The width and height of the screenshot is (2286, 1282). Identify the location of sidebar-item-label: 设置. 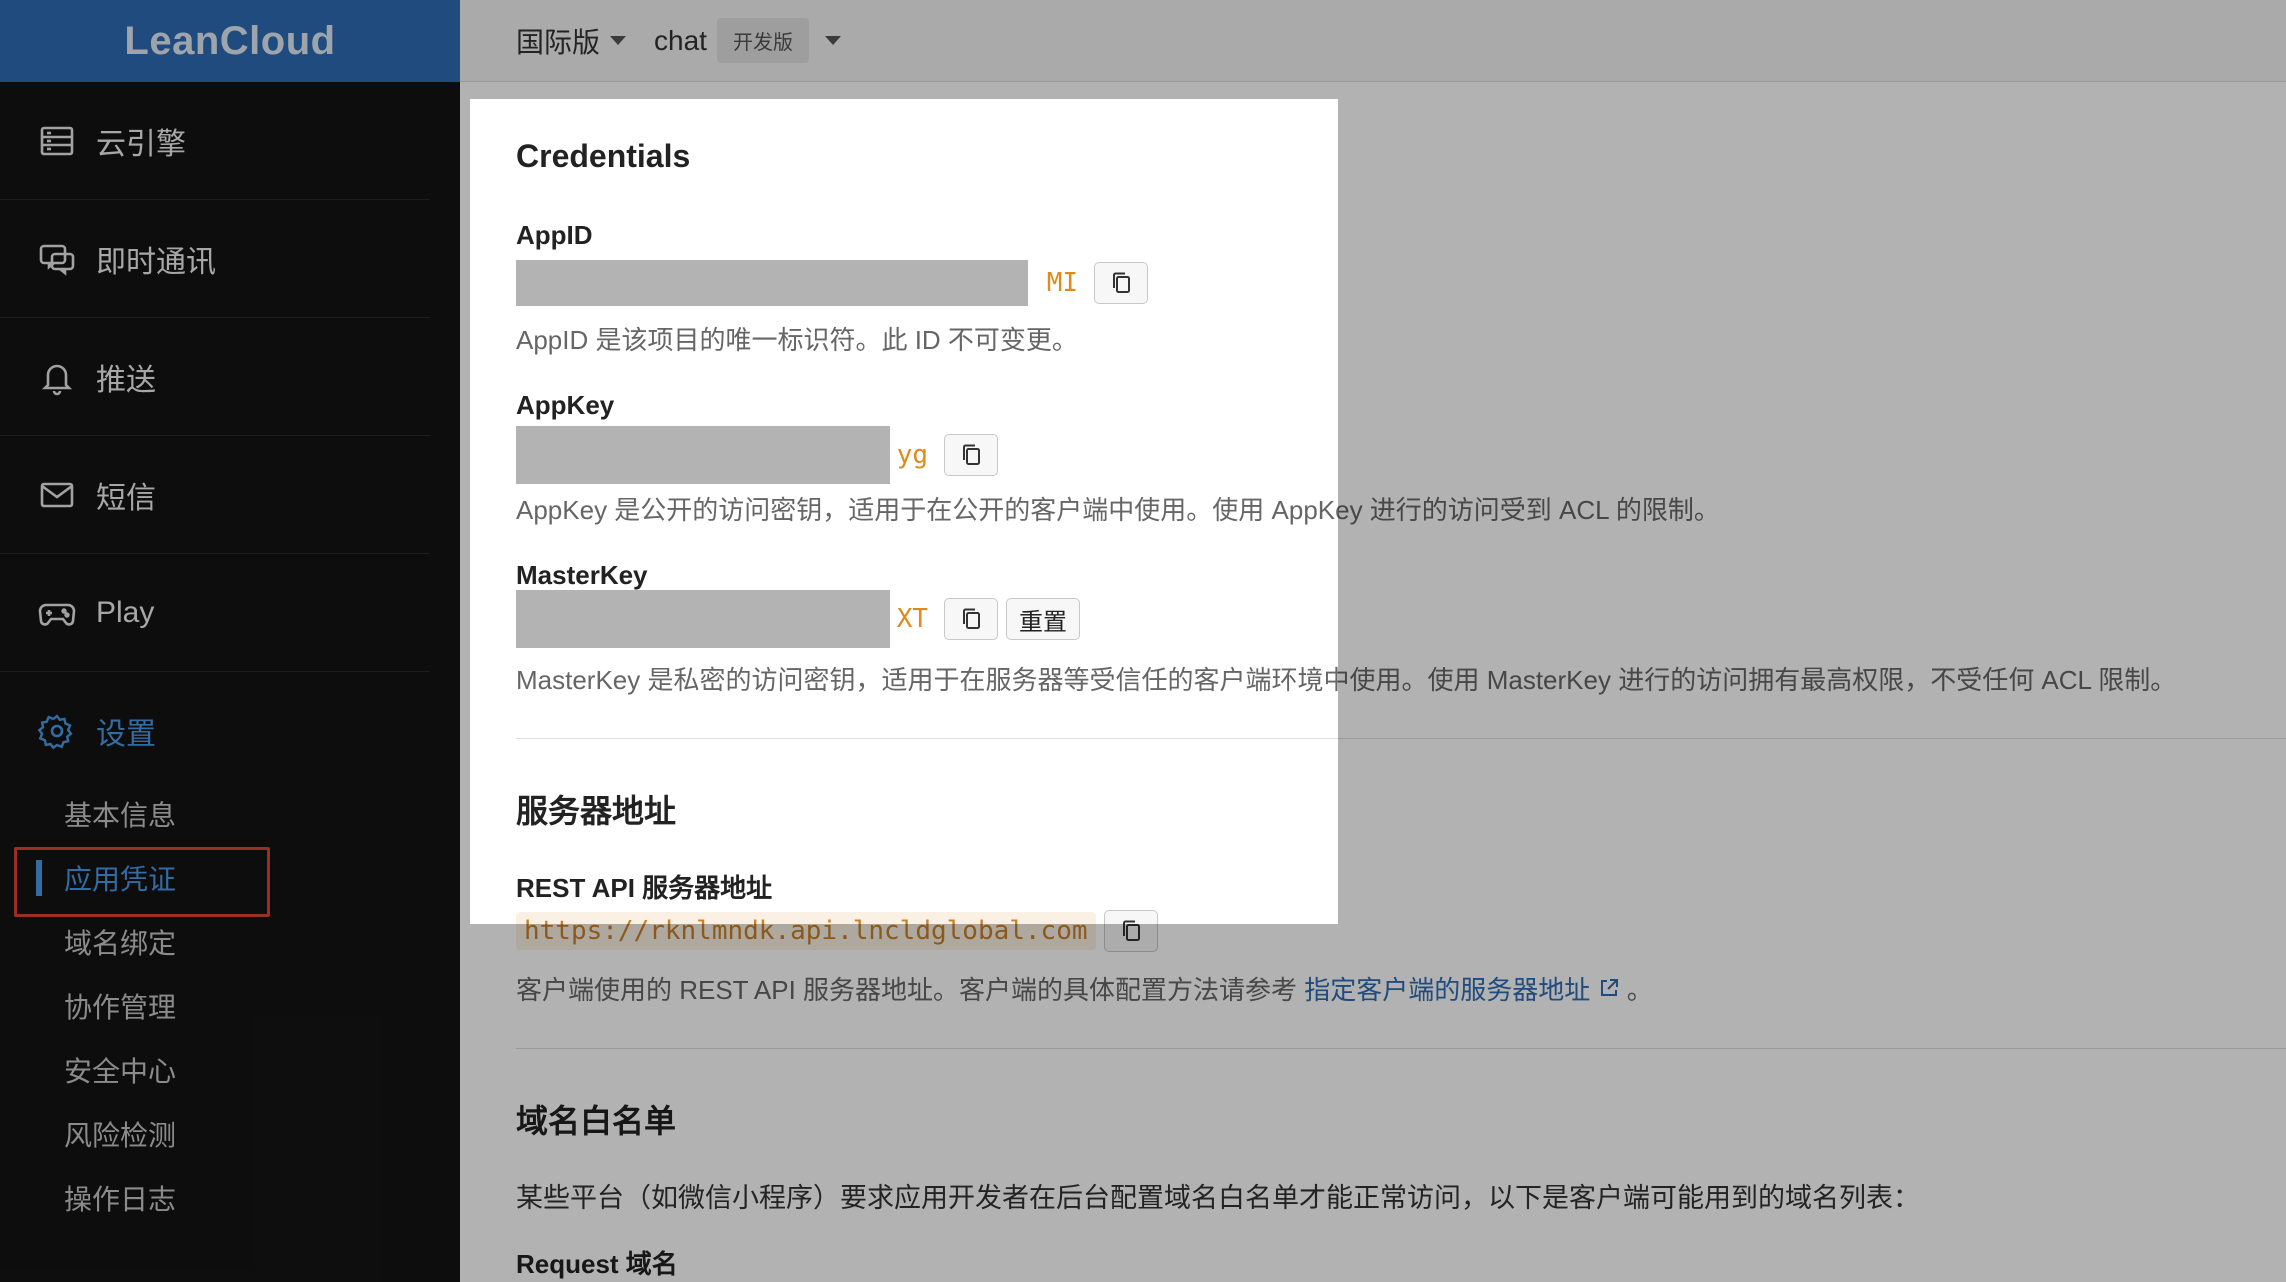
(126, 734).